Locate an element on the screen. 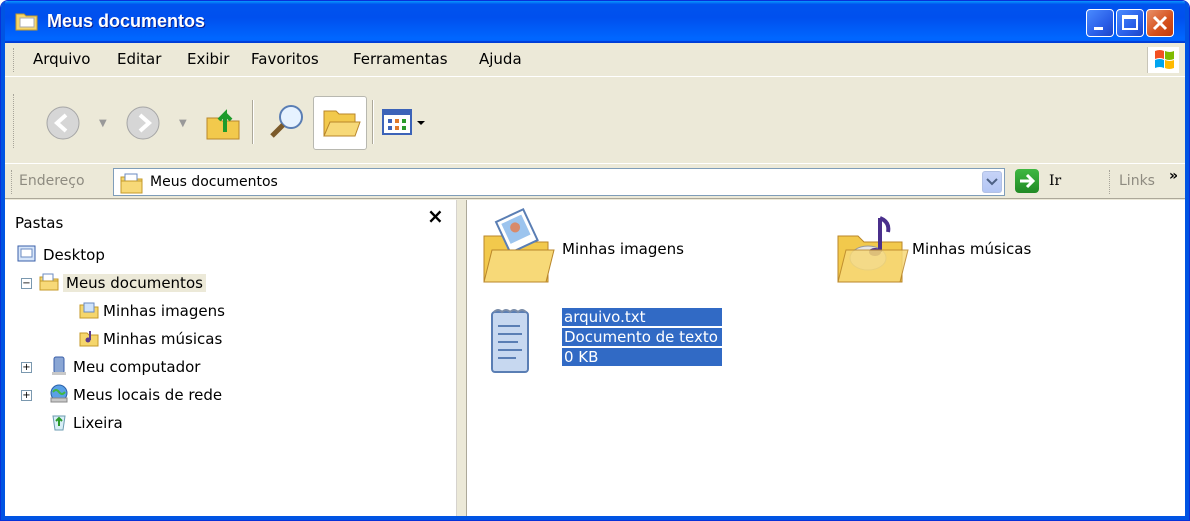 The image size is (1190, 521). address-dropdown-button is located at coordinates (992, 182).